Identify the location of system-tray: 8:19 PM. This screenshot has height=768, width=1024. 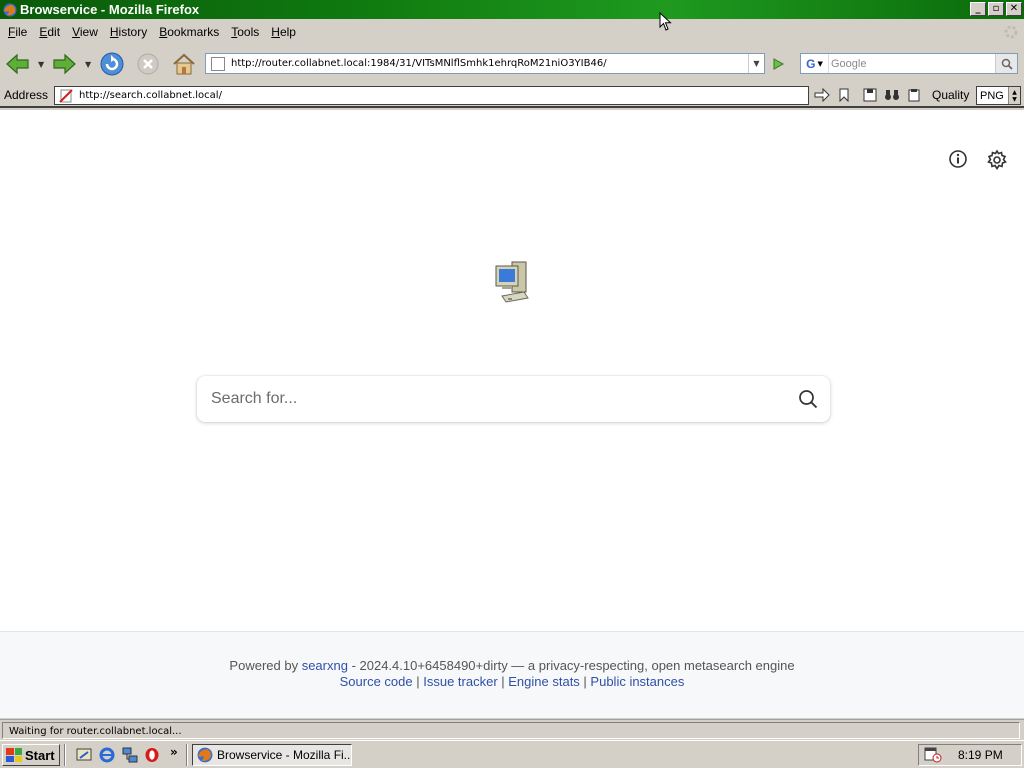
(970, 755).